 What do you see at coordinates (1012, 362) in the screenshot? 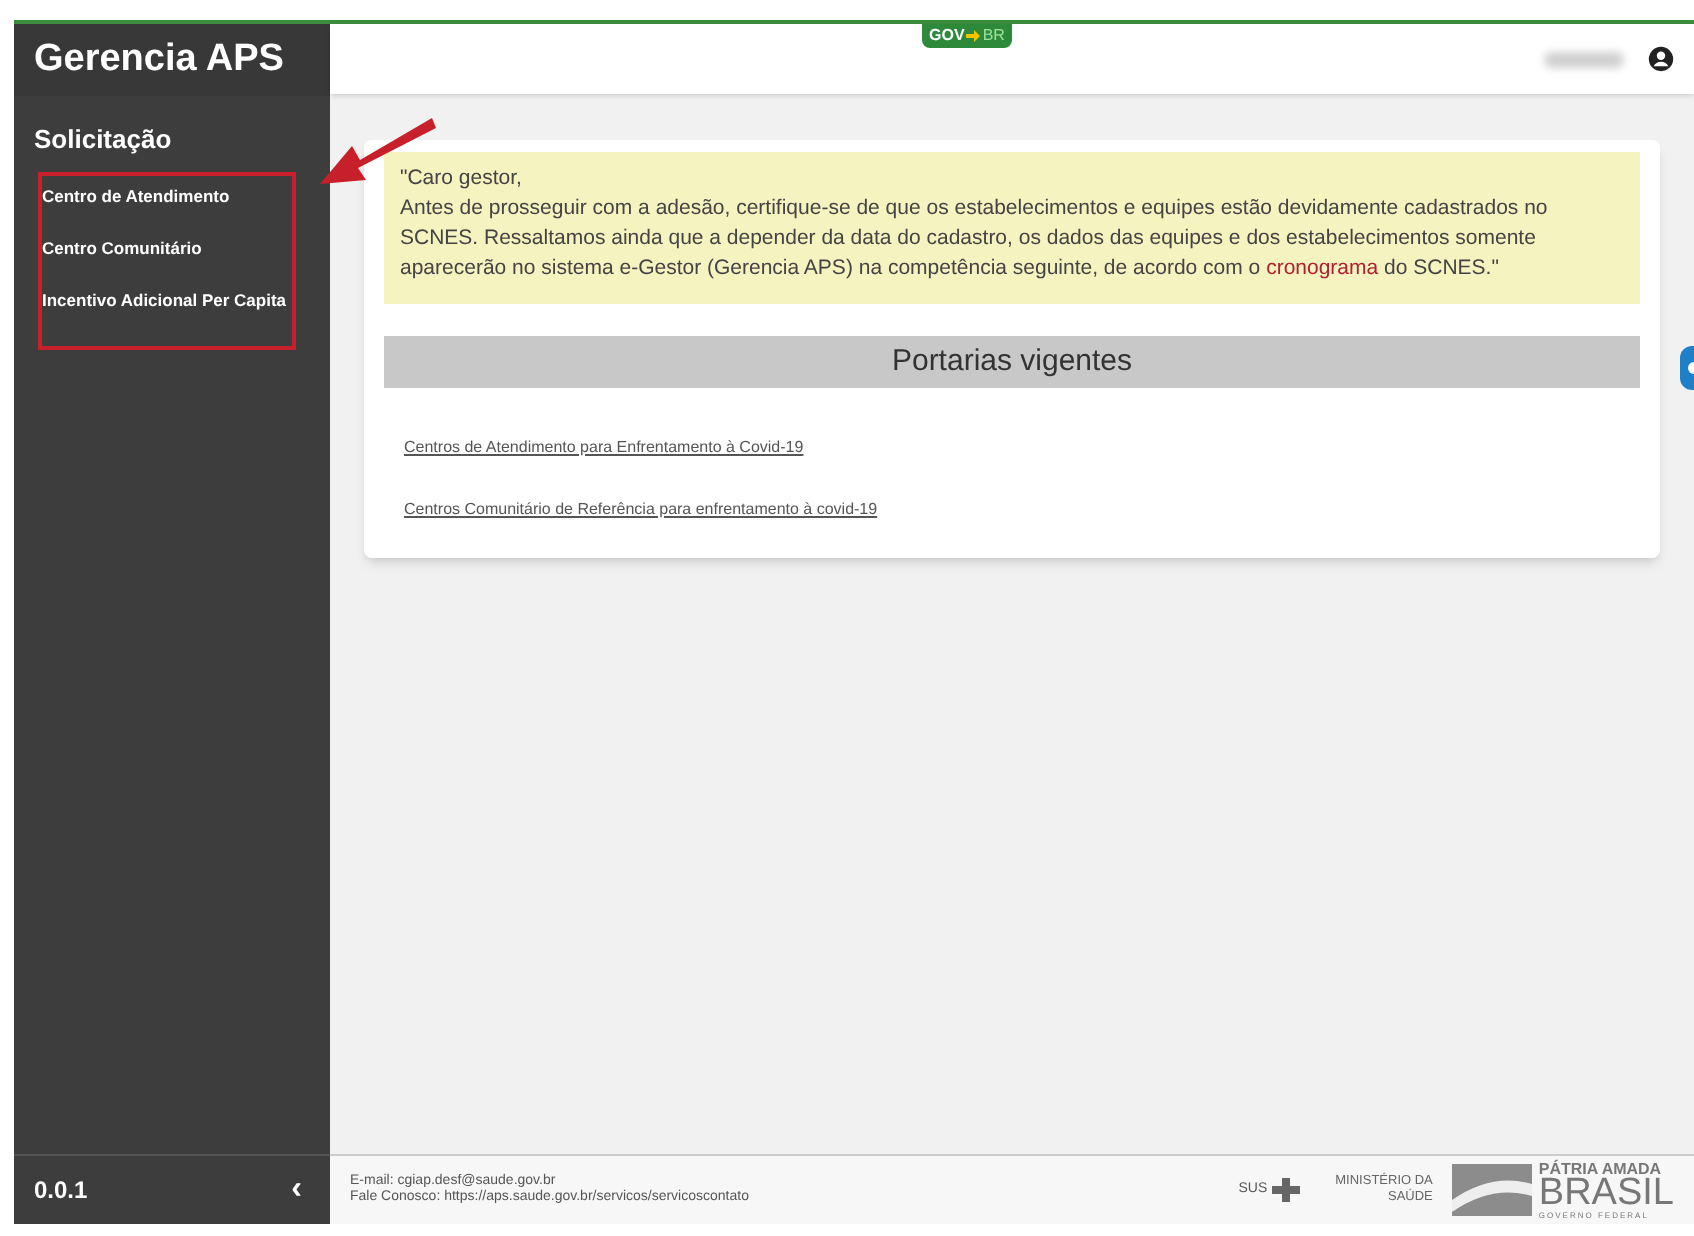
I see `section-header: Portarias vigentes` at bounding box center [1012, 362].